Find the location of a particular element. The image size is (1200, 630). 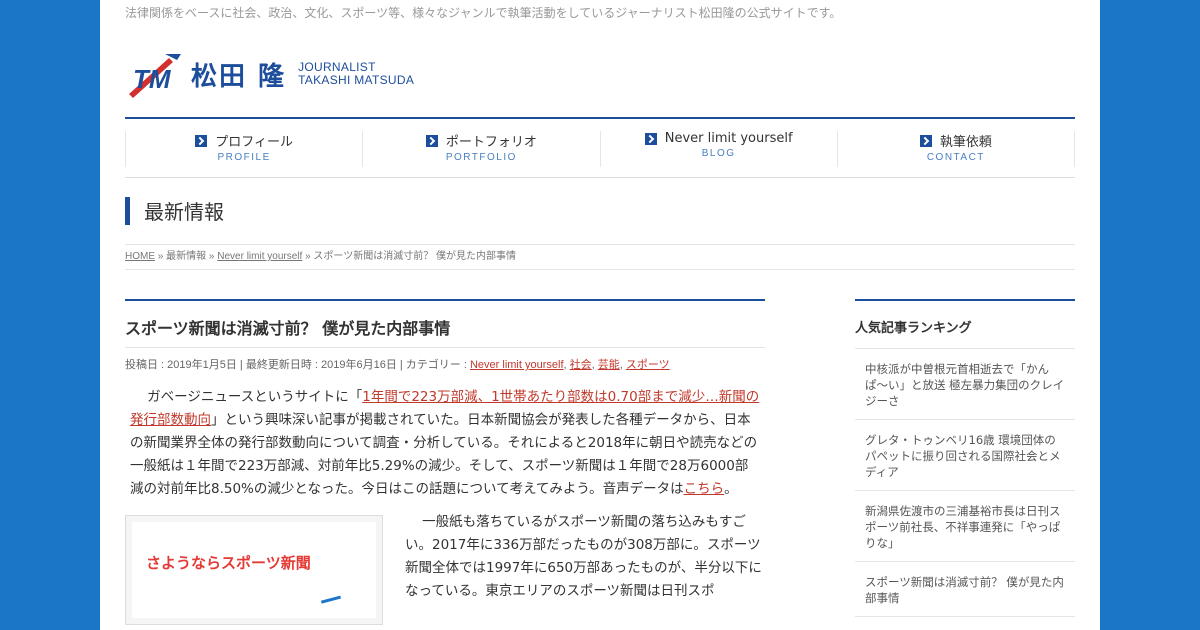

breadcrumb-blog: Never limit yourself is located at coordinates (259, 256).